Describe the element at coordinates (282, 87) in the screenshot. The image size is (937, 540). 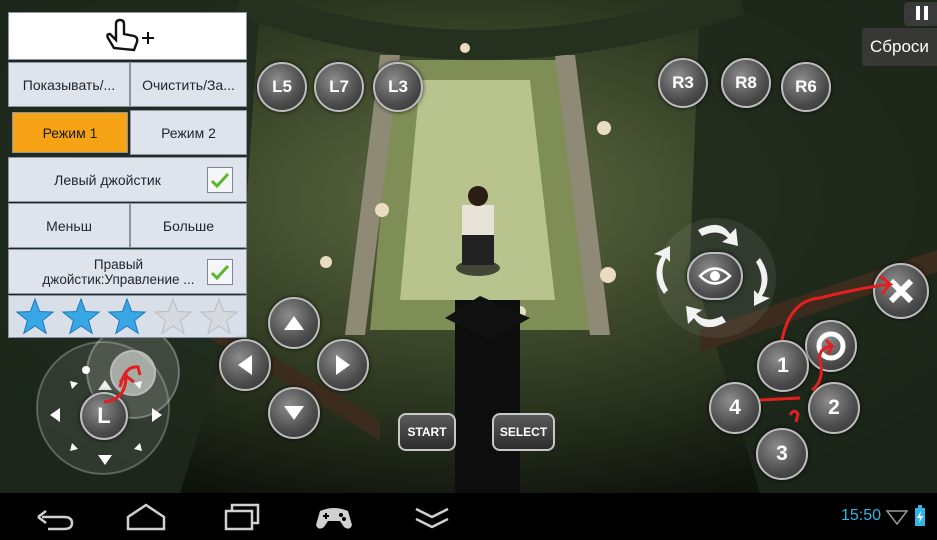
I see `l5-button: L5` at that location.